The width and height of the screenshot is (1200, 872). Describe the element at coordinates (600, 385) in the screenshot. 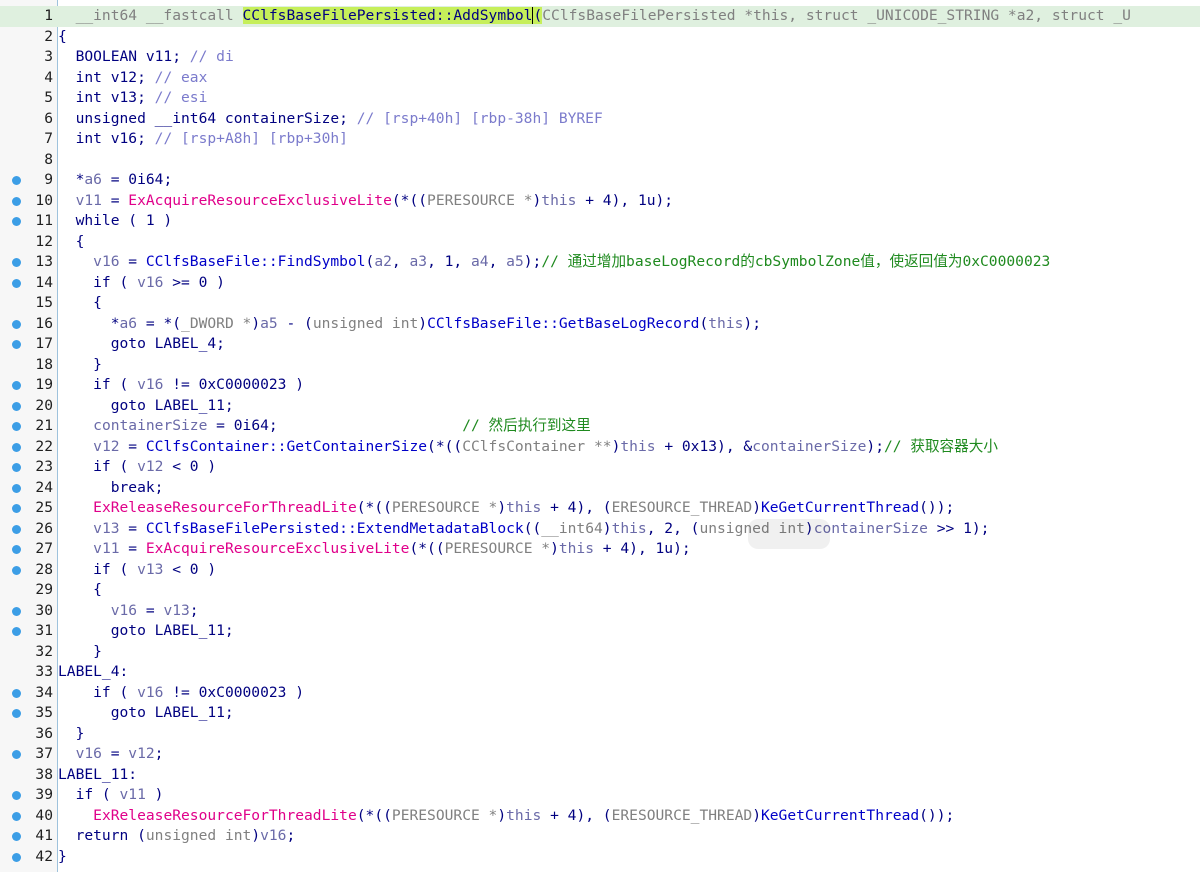

I see `code-line: 19 if ( v16 != 0xC0000023 )` at that location.